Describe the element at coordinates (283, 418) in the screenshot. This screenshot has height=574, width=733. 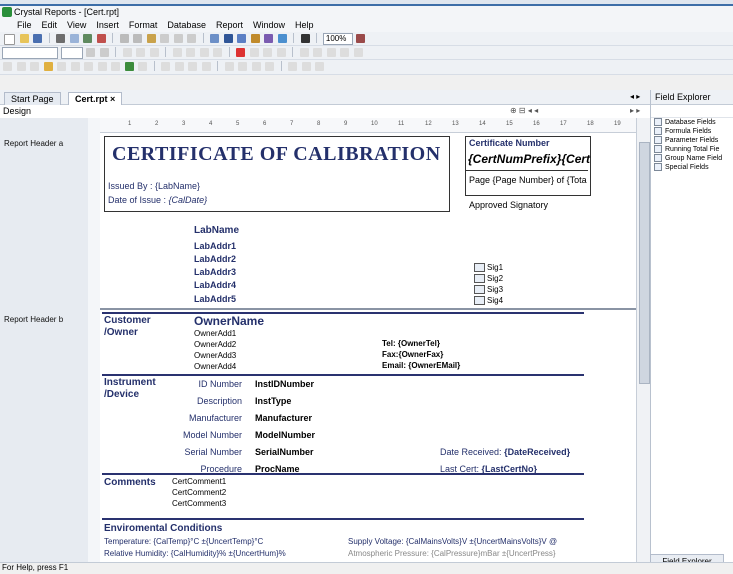
I see `manufacturer-field: Manufacturer` at that location.